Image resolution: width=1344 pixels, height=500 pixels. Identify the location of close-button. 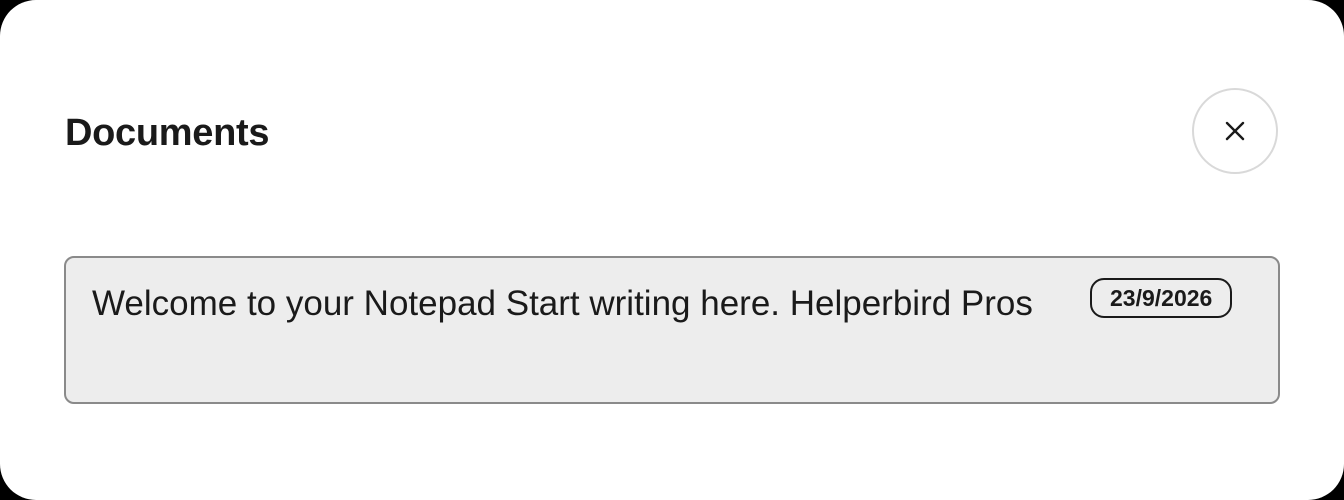
(1235, 131).